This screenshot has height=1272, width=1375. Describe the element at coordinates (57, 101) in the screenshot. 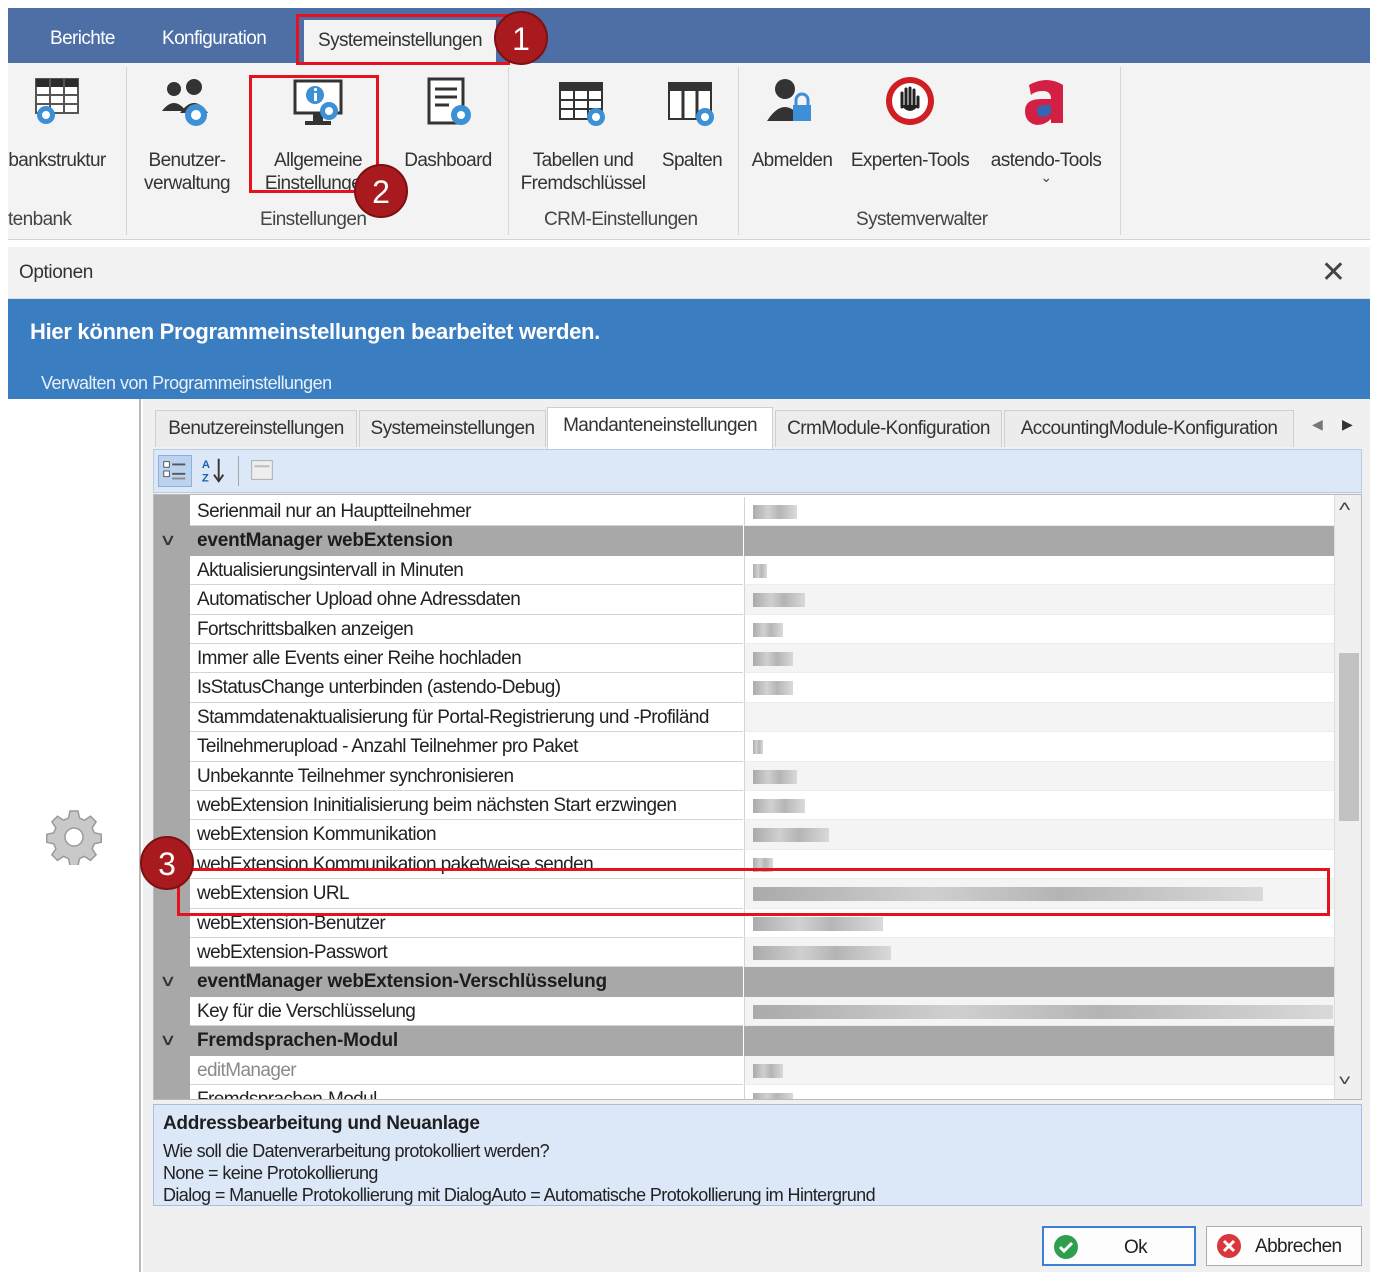

I see `database-structure-icon` at that location.